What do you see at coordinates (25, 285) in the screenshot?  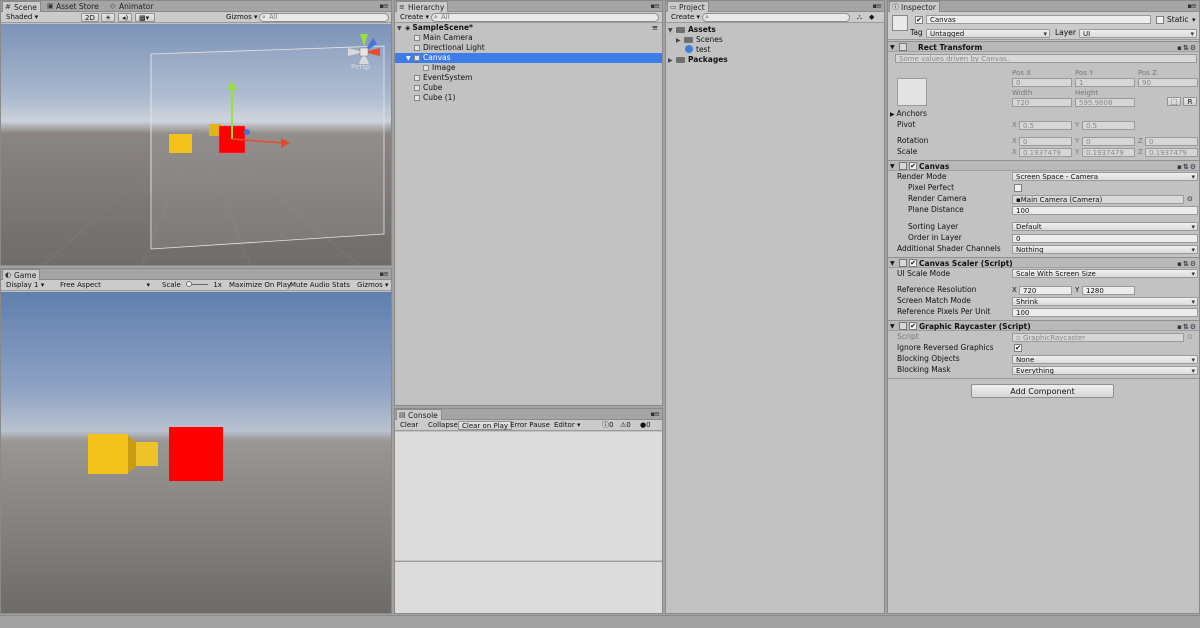 I see `display-dropdown: Display 1 ▾` at bounding box center [25, 285].